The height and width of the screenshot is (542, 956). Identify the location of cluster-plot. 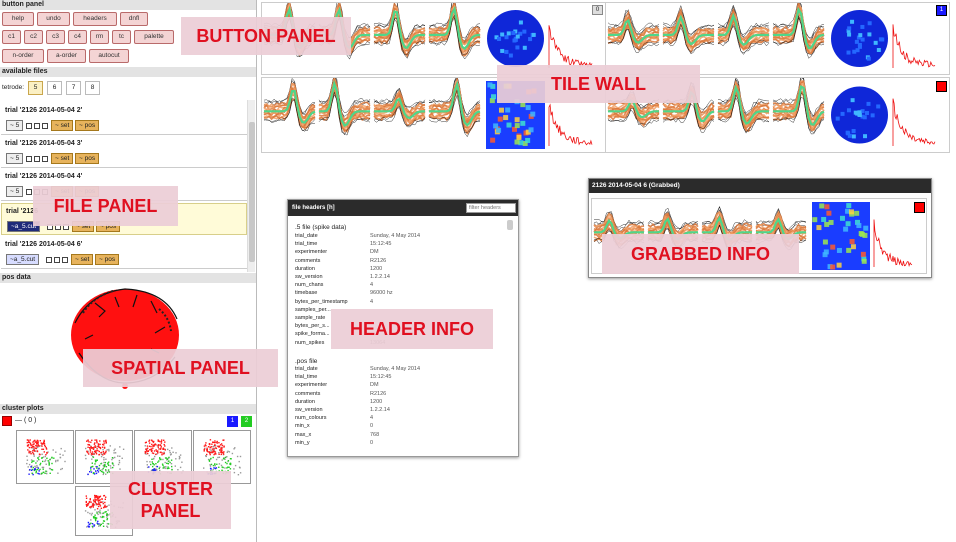
(45, 457).